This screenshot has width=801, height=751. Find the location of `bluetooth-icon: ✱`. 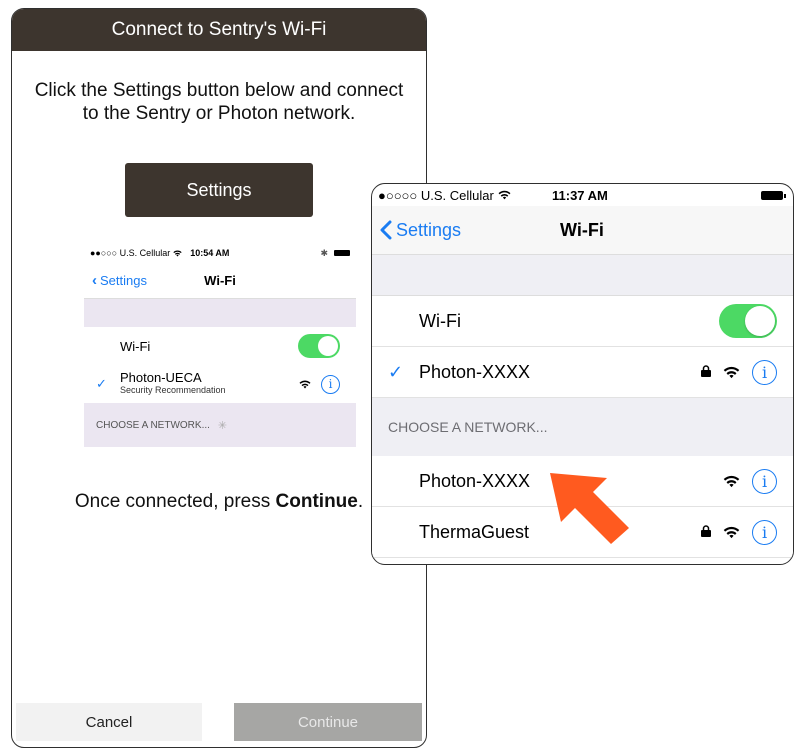

bluetooth-icon: ✱ is located at coordinates (324, 252).